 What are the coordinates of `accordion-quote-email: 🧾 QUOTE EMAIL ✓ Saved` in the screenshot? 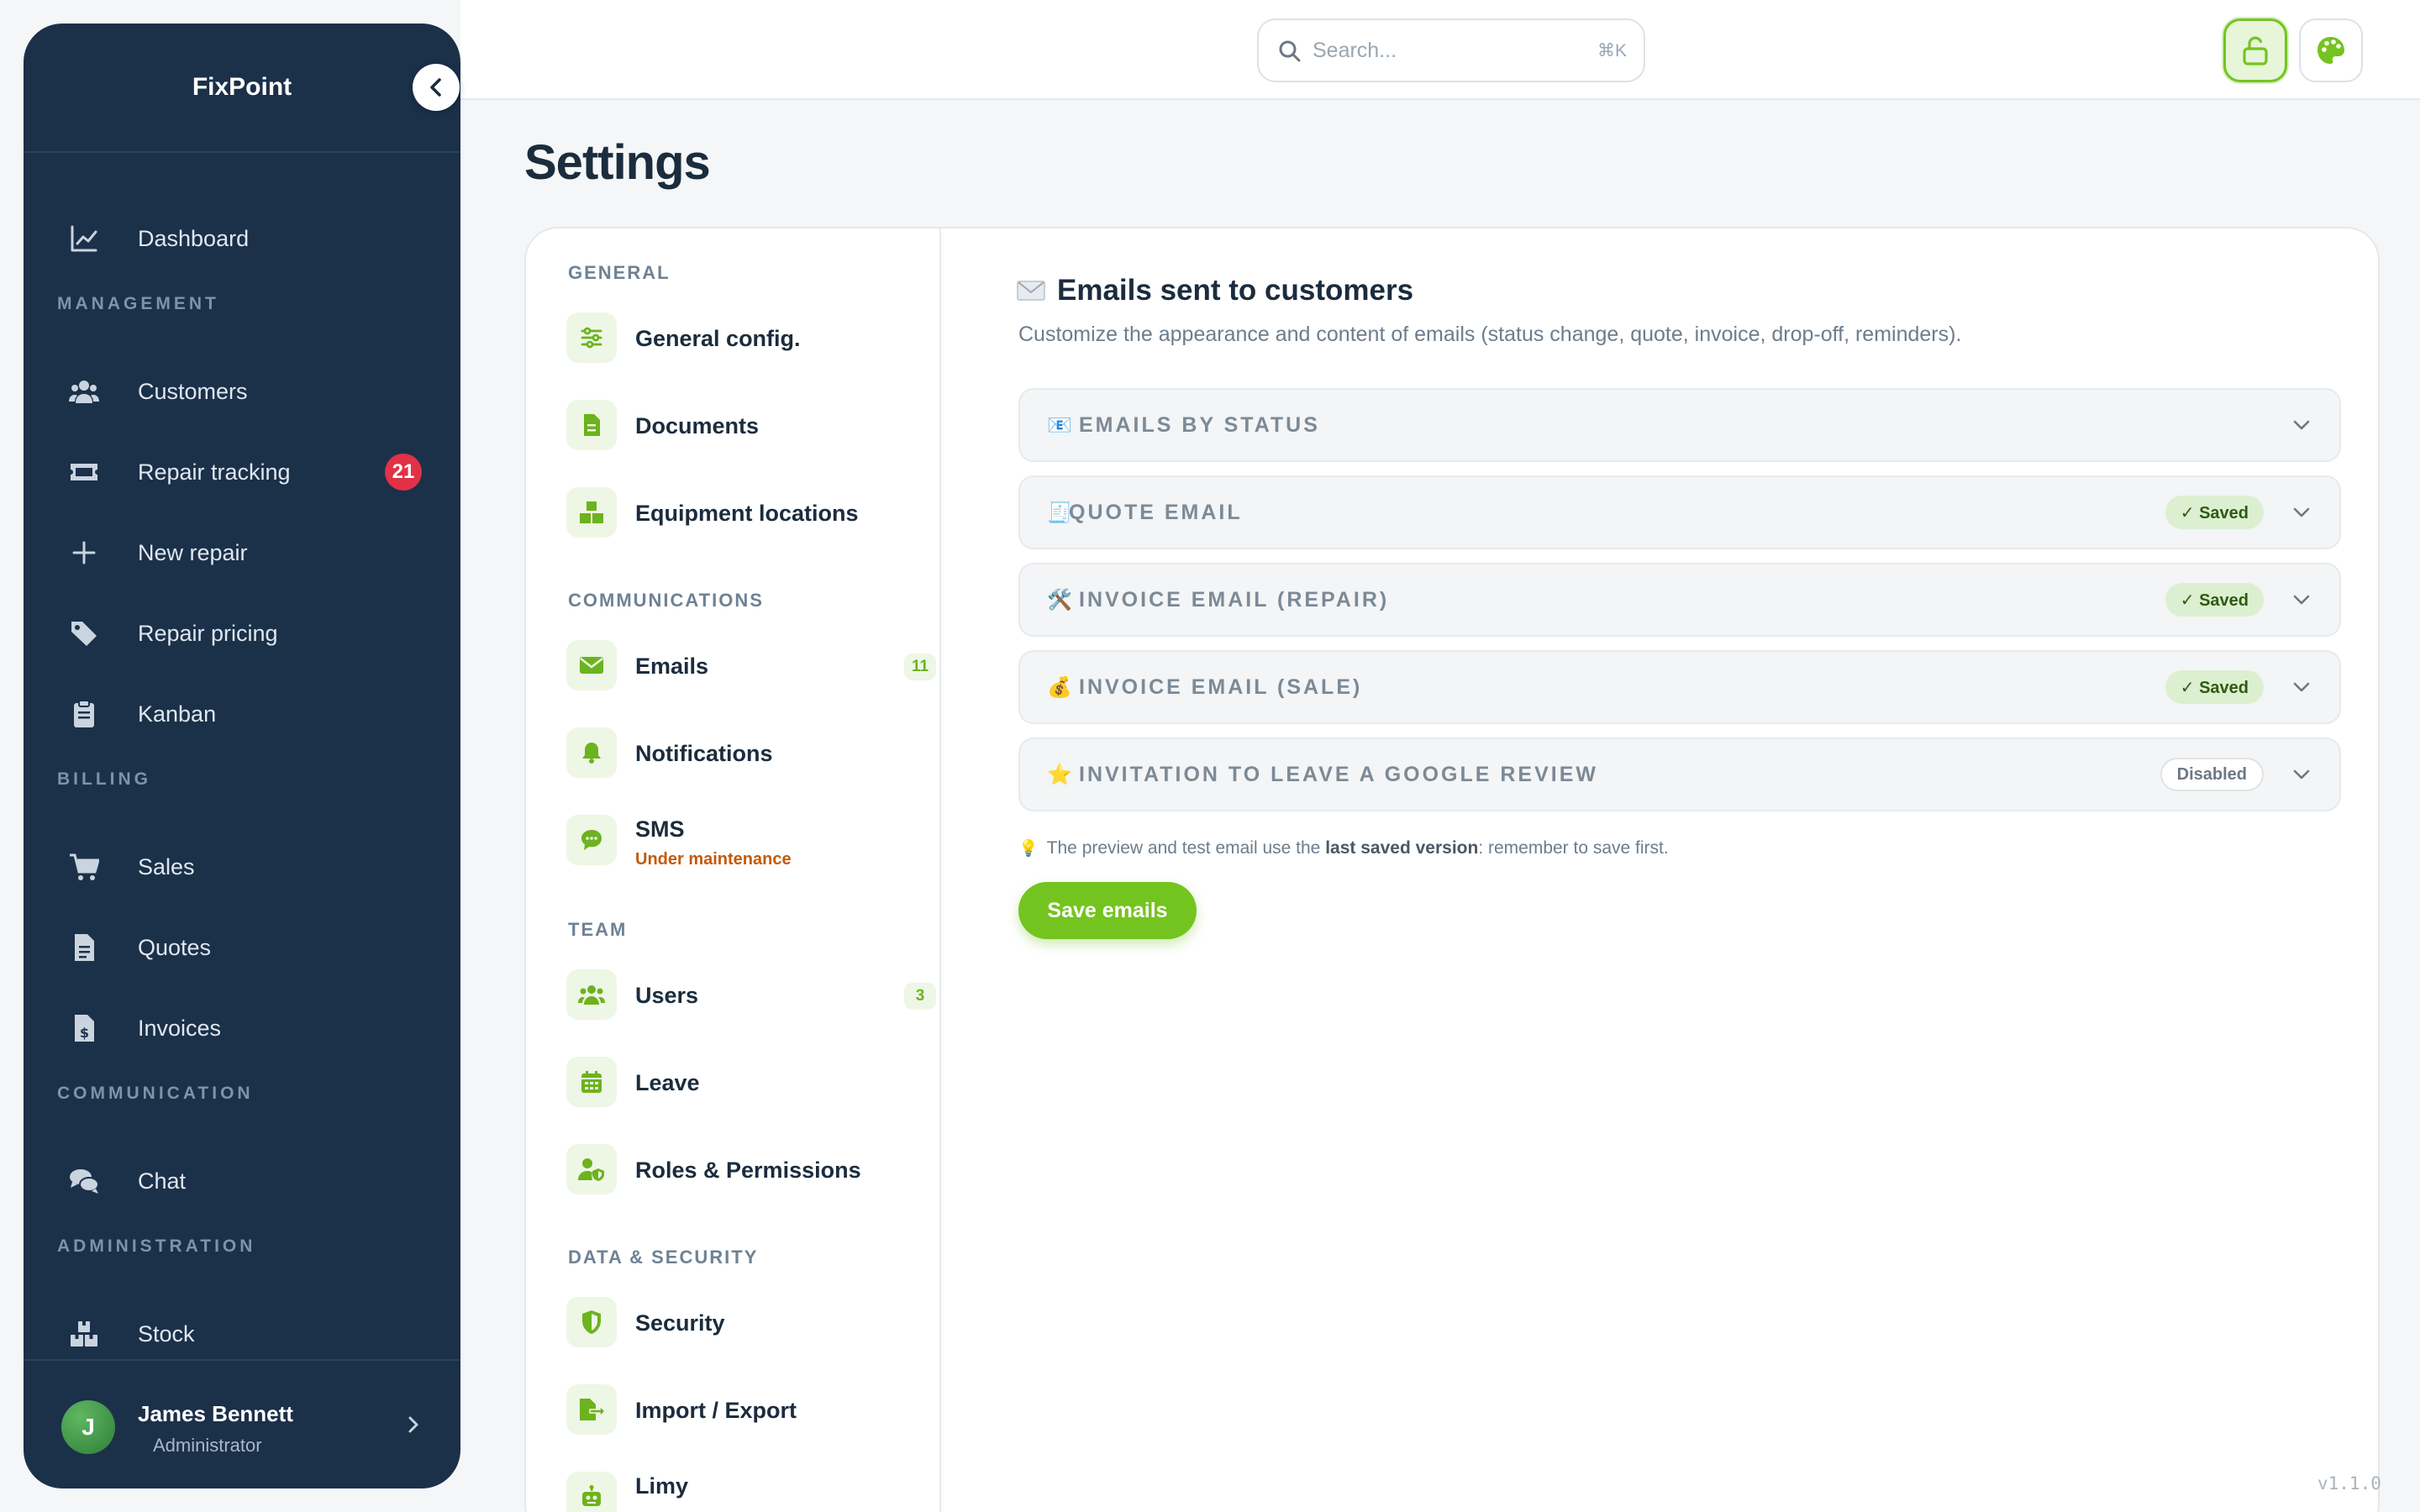 It's located at (1680, 512).